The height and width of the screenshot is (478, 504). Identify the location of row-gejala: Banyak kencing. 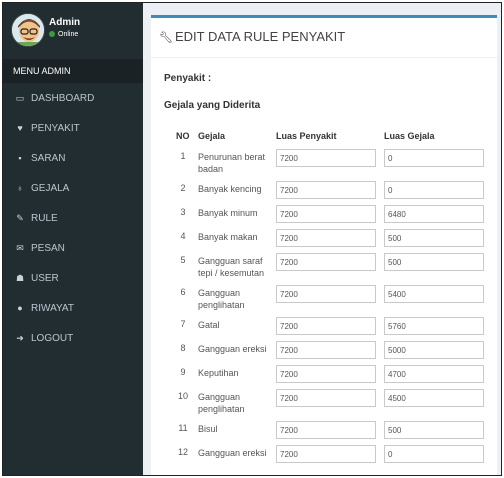
(230, 189).